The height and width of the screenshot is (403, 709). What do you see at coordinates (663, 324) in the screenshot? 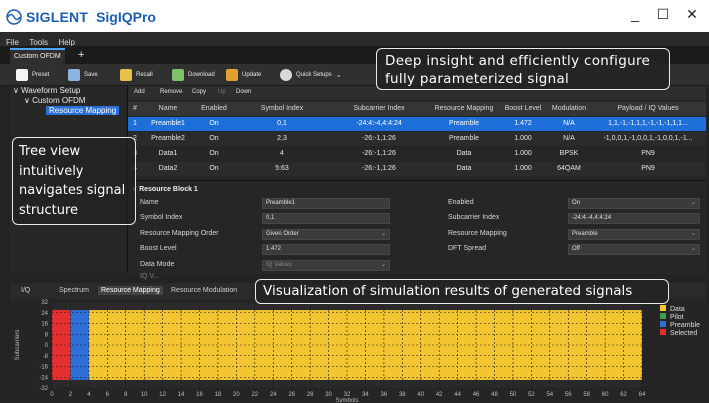
I see `legend-swatch` at bounding box center [663, 324].